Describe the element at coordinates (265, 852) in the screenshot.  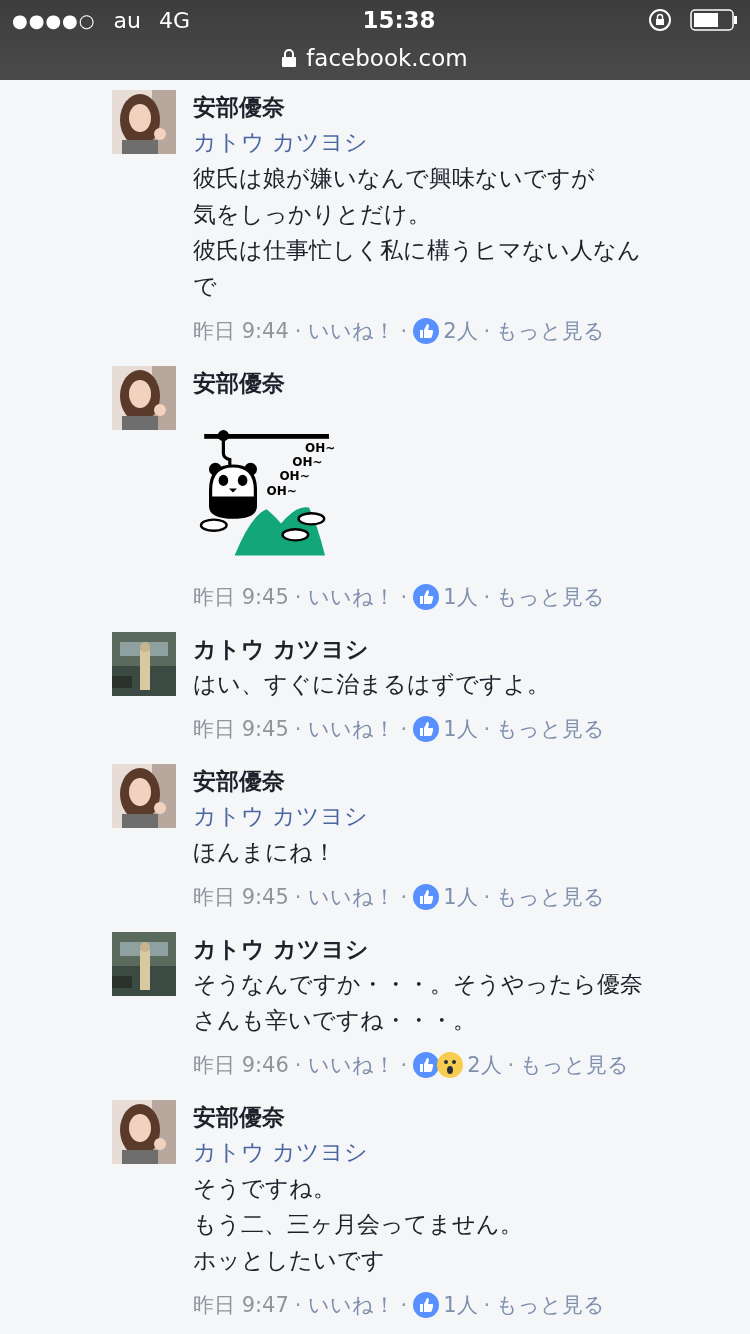
I see `comment-text: ほんまにね！` at that location.